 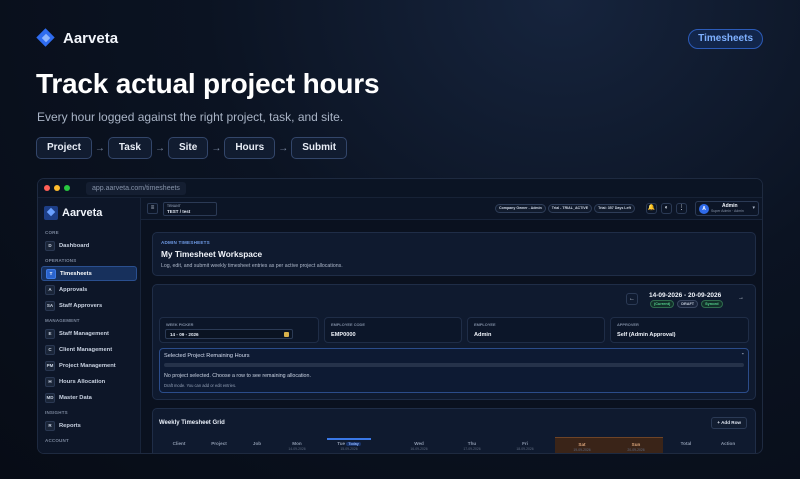 What do you see at coordinates (728, 443) in the screenshot?
I see `column-header-action: Action` at bounding box center [728, 443].